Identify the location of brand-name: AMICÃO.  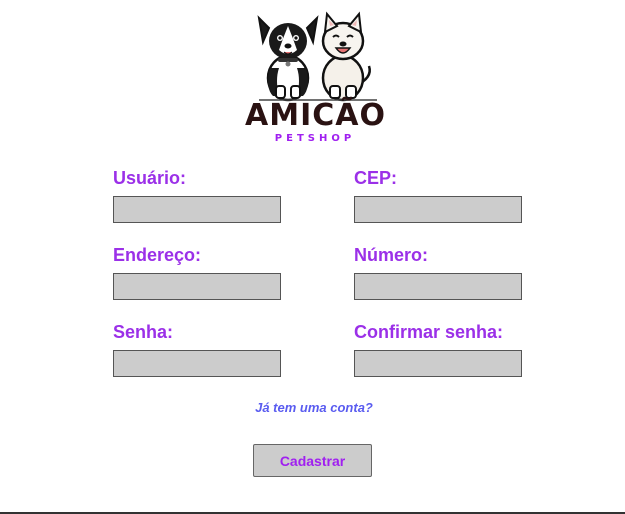
(315, 115).